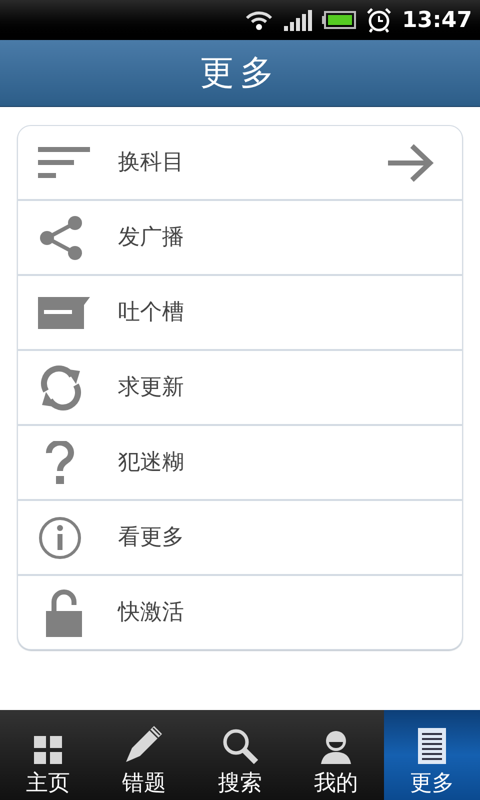 This screenshot has height=800, width=480. I want to click on search-icon, so click(240, 746).